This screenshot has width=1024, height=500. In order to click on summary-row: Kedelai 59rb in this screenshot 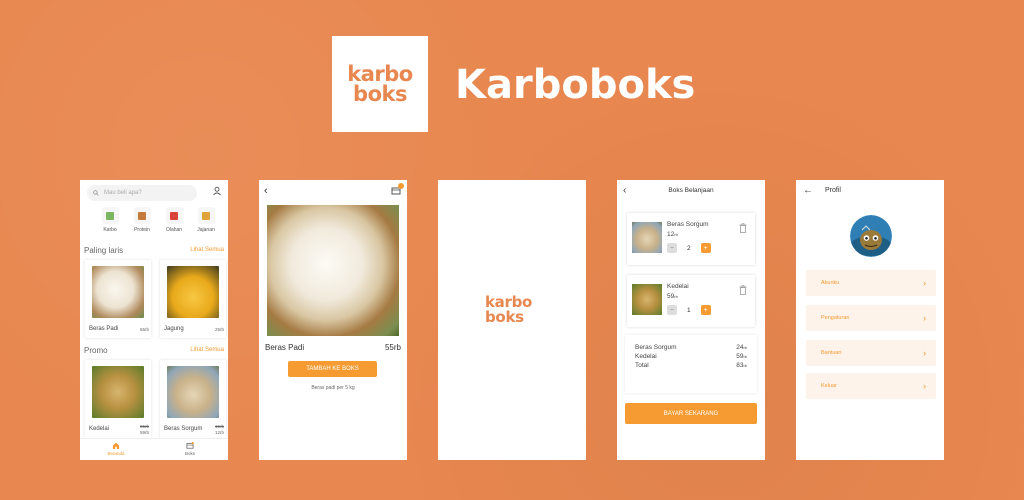, I will do `click(691, 356)`.